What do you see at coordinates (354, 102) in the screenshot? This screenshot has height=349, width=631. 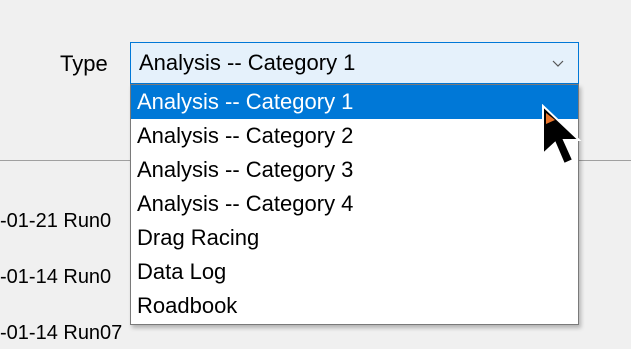 I see `dropdown-option-analysis-category-1: Analysis -- Category 1` at bounding box center [354, 102].